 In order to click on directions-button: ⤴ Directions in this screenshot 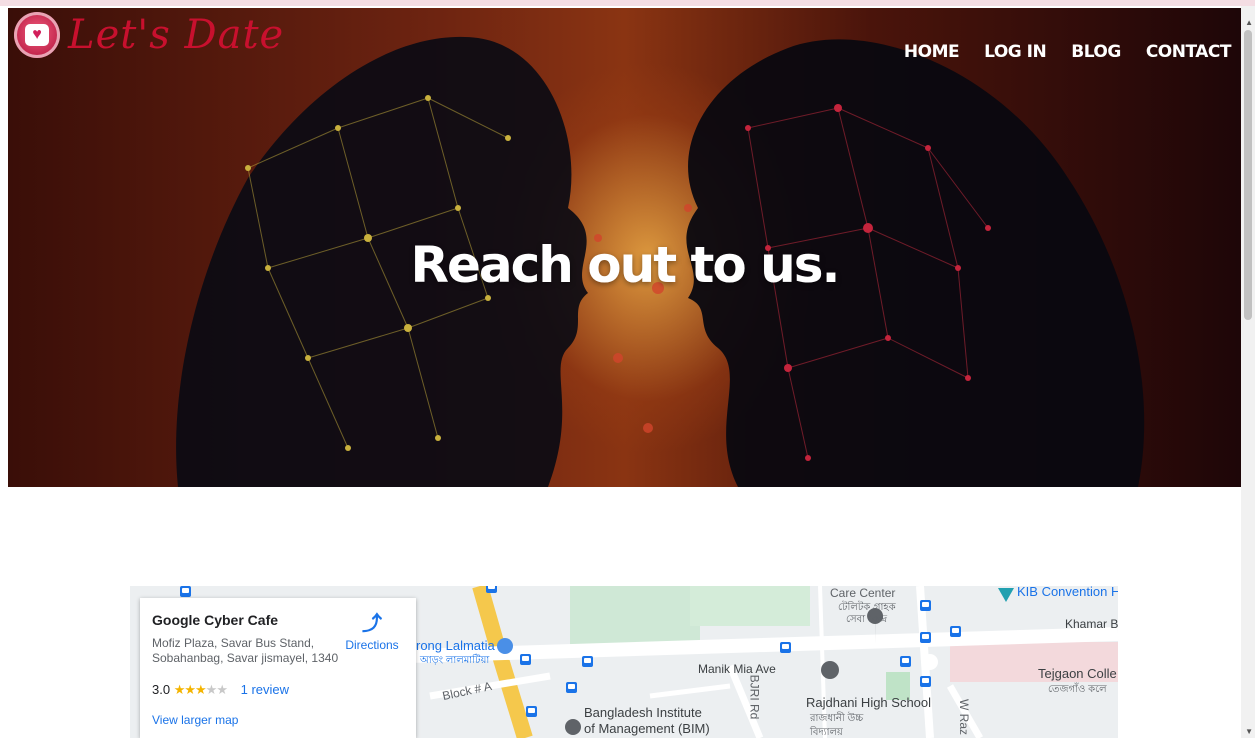, I will do `click(372, 633)`.